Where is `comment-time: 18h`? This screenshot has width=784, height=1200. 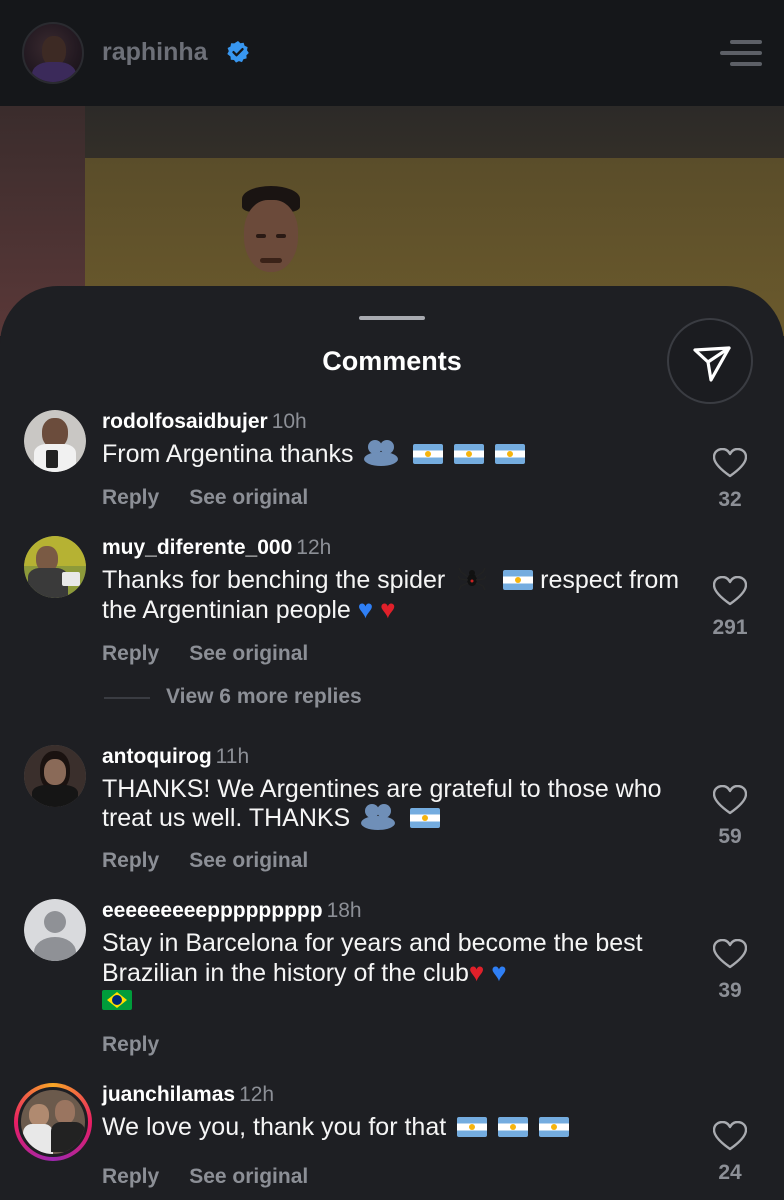
comment-time: 18h is located at coordinates (344, 910).